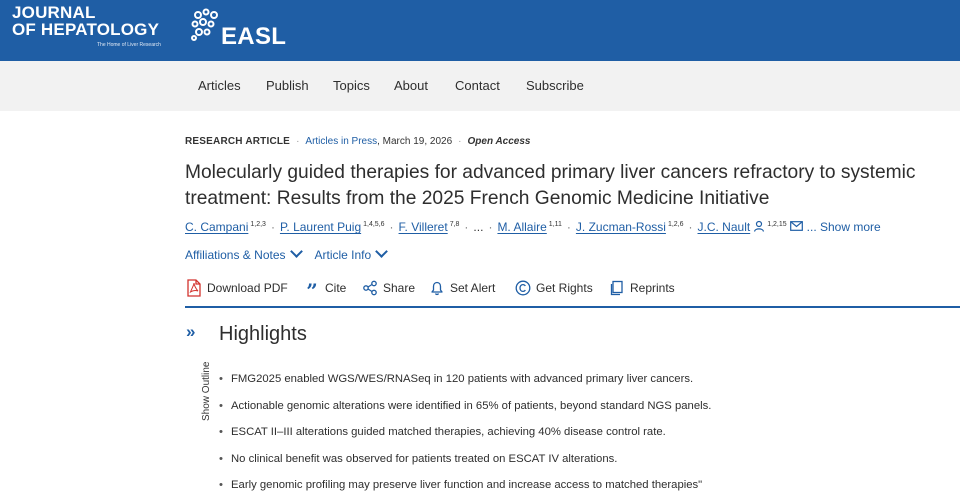  Describe the element at coordinates (287, 85) in the screenshot. I see `nav-publish: Publish` at that location.